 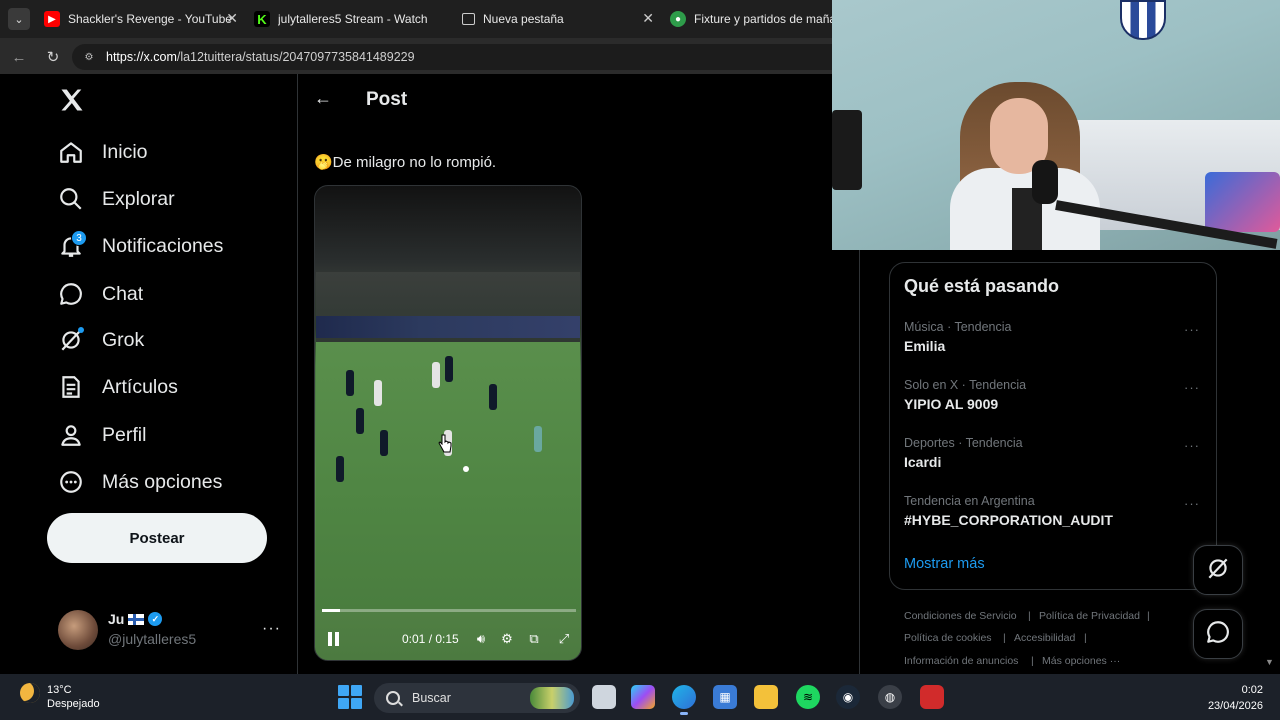 I want to click on sidebar-item-explorar: Explorar, so click(x=115, y=199).